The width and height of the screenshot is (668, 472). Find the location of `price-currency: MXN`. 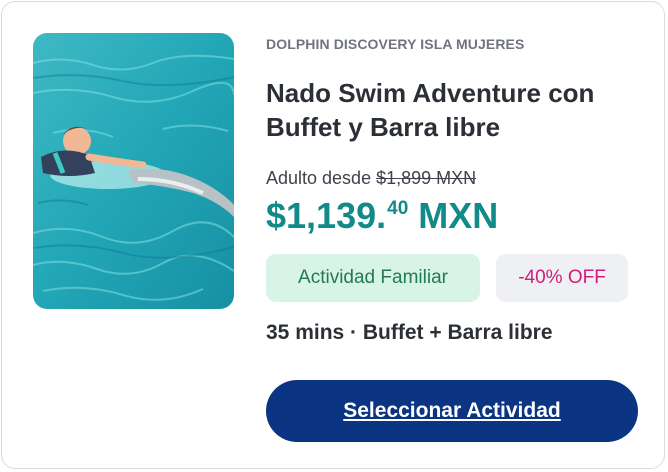

price-currency: MXN is located at coordinates (453, 215).